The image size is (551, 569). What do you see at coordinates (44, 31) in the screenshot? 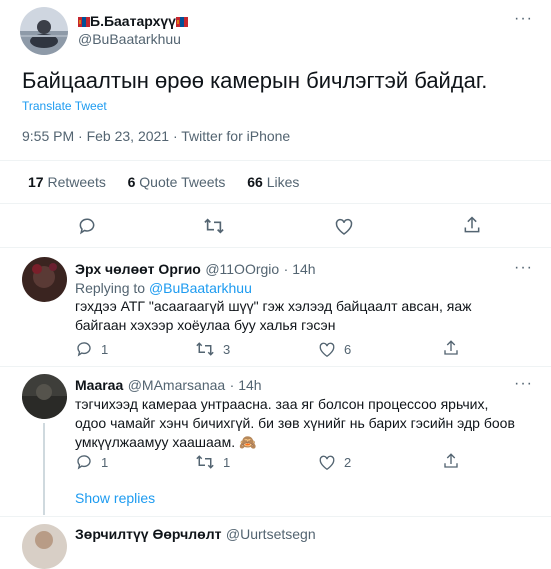
I see `author-avatar` at bounding box center [44, 31].